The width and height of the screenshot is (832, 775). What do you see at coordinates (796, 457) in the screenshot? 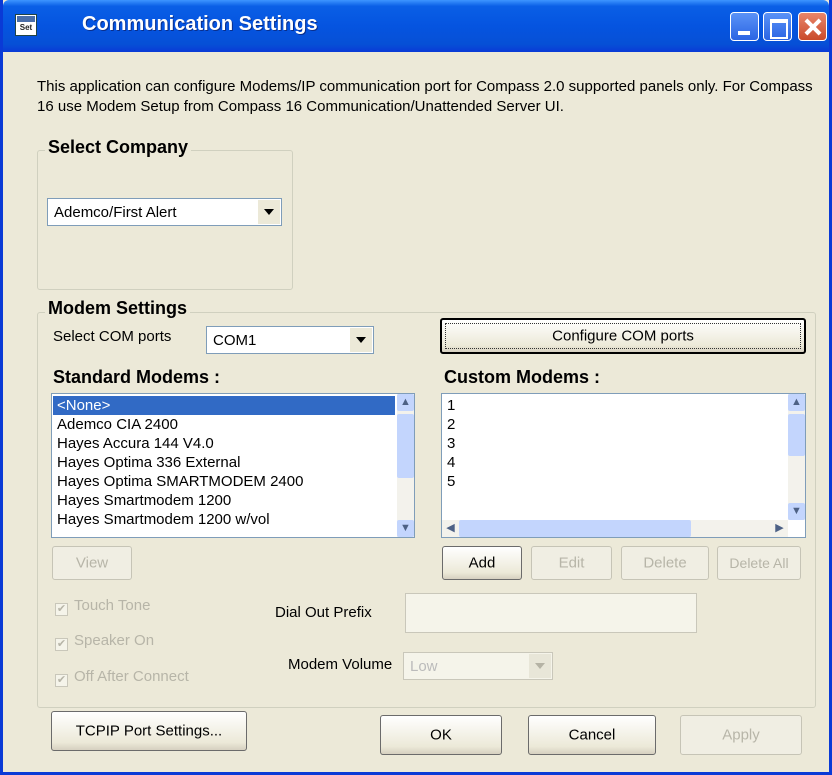
I see `custom-modems-vscrollbar: ▲ ▼` at bounding box center [796, 457].